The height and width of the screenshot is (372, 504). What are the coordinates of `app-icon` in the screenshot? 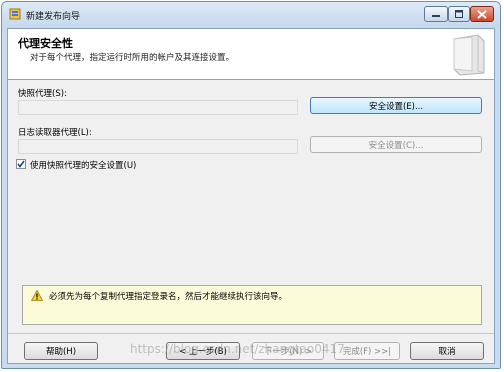 It's located at (15, 14).